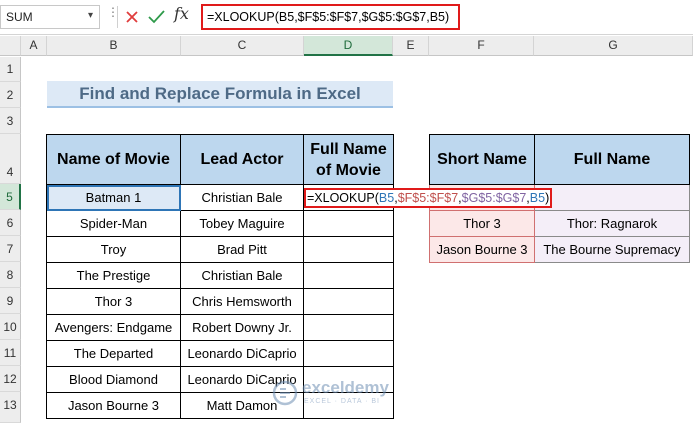 The height and width of the screenshot is (423, 693). I want to click on full-name-cell: Thor: Ragnarok, so click(612, 223).